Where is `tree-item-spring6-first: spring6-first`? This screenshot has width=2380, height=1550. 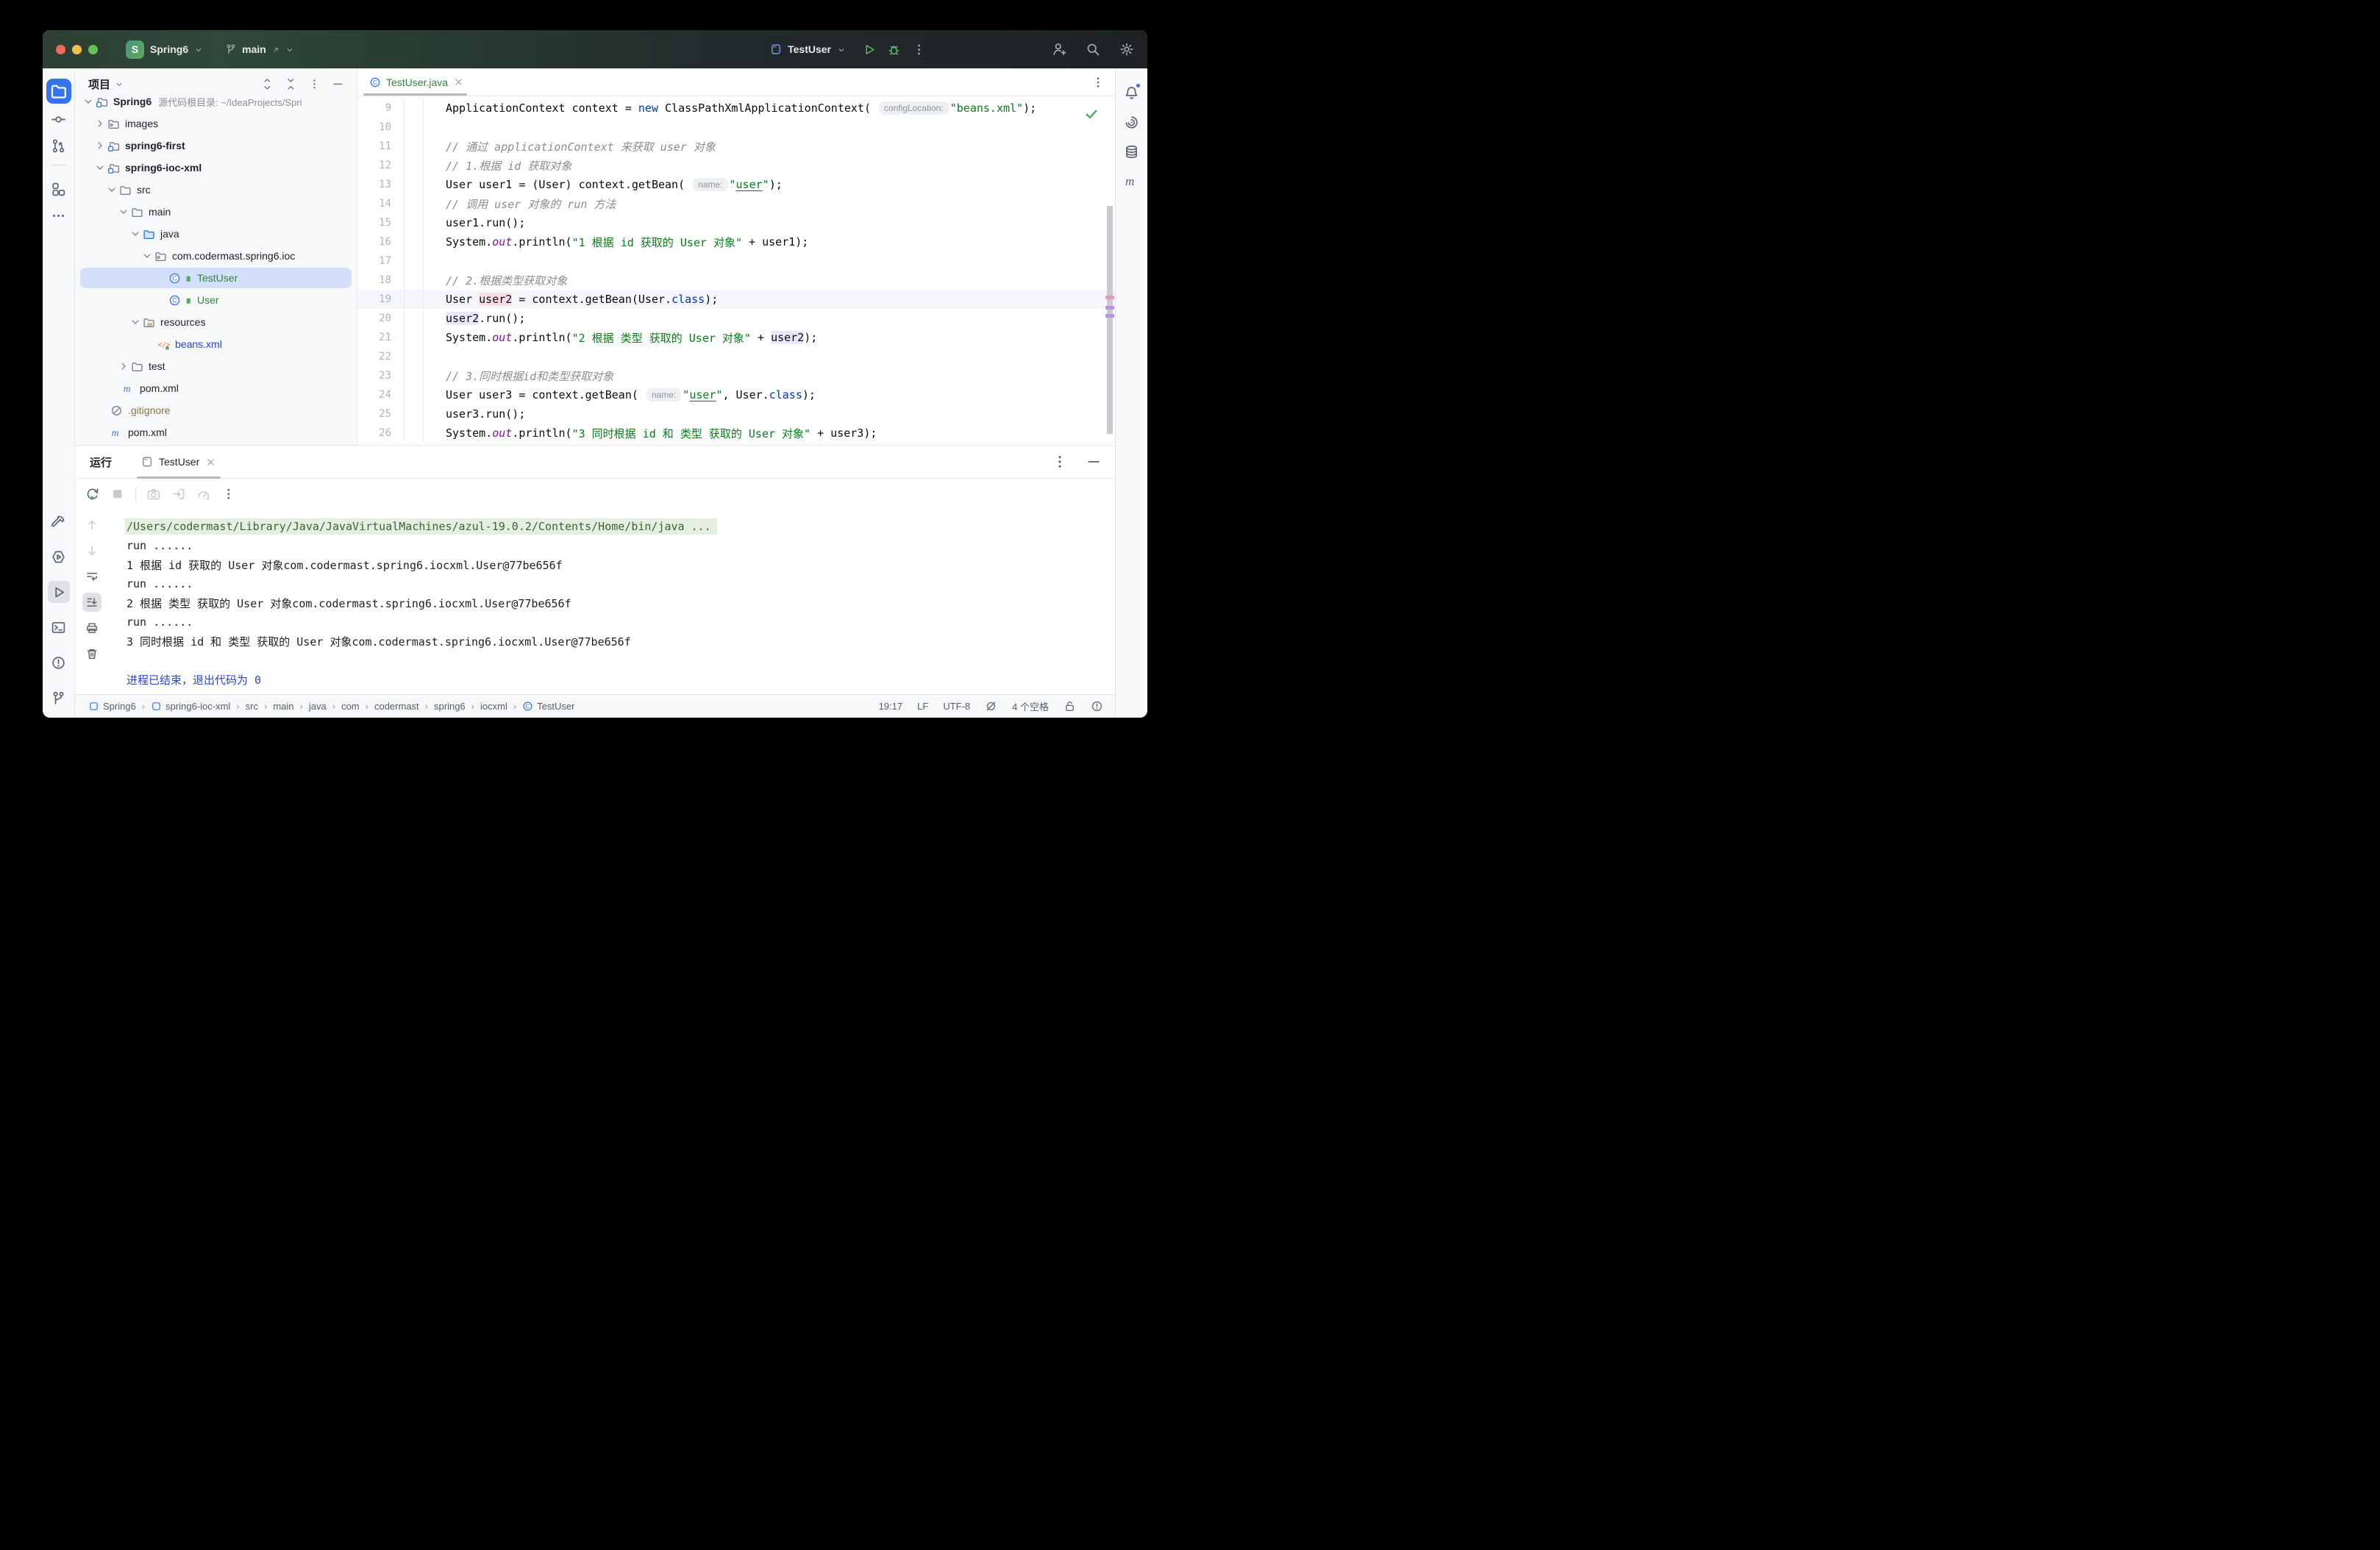 tree-item-spring6-first: spring6-first is located at coordinates (216, 146).